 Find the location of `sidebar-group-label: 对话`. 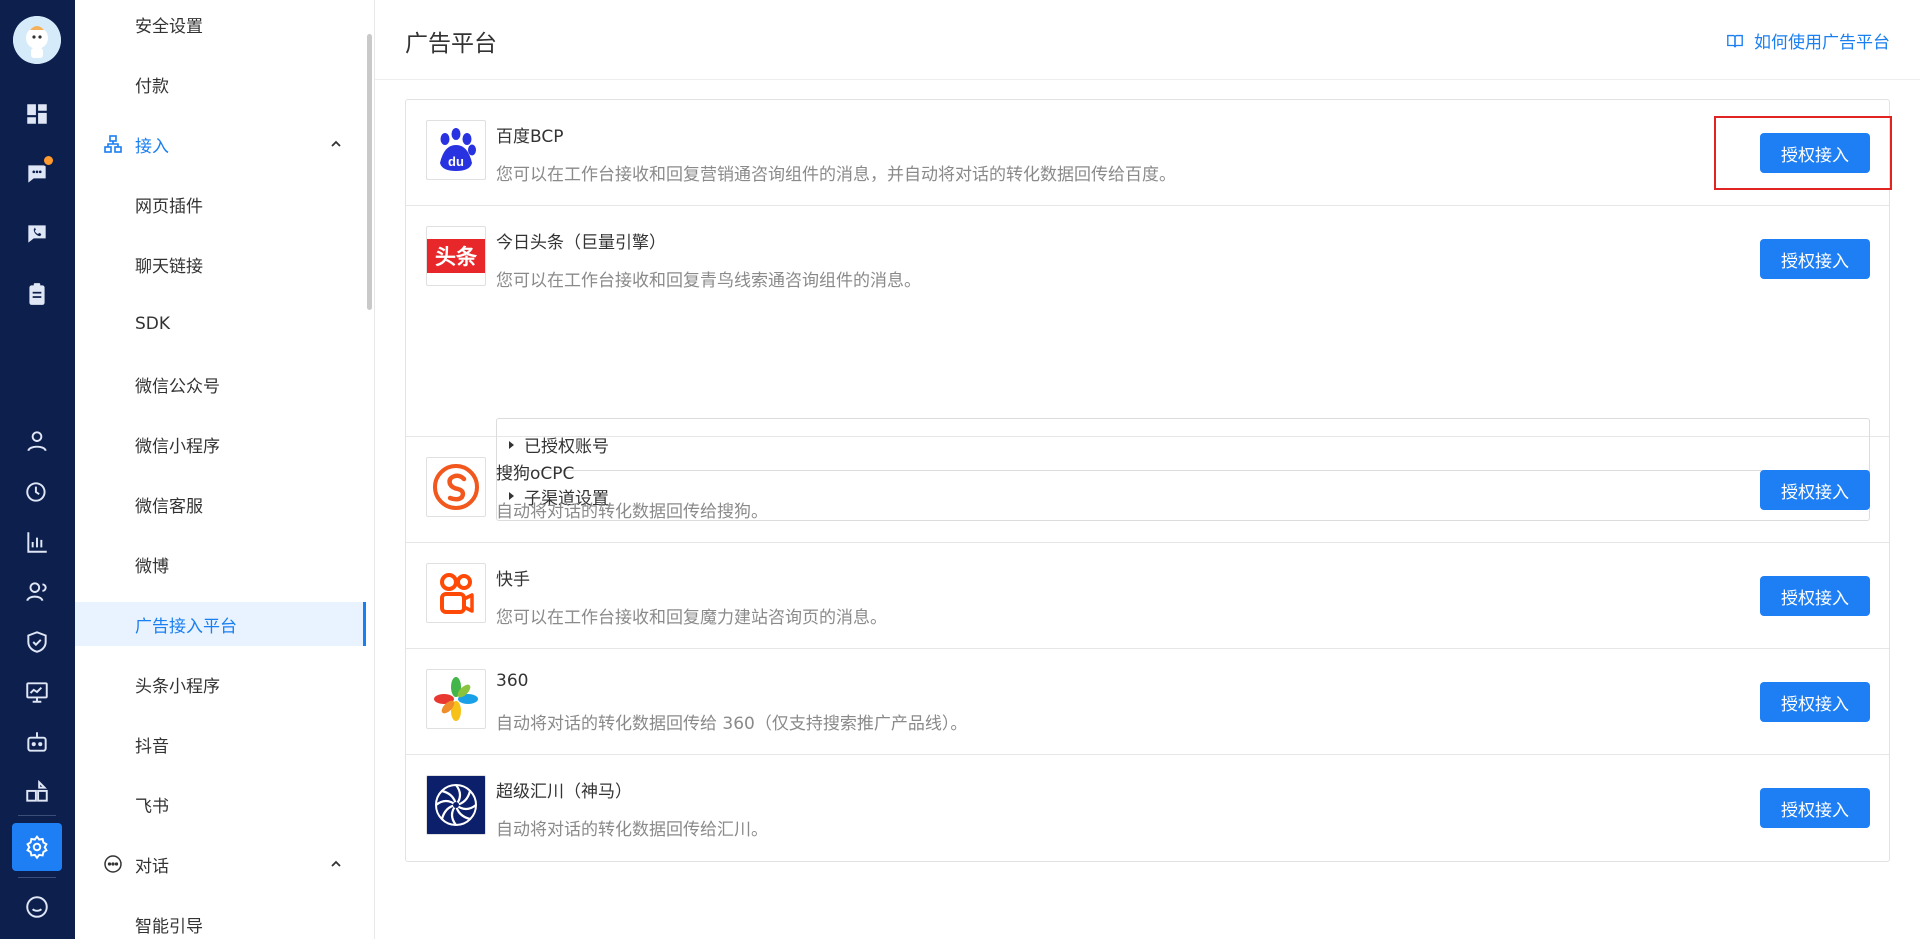

sidebar-group-label: 对话 is located at coordinates (152, 866).